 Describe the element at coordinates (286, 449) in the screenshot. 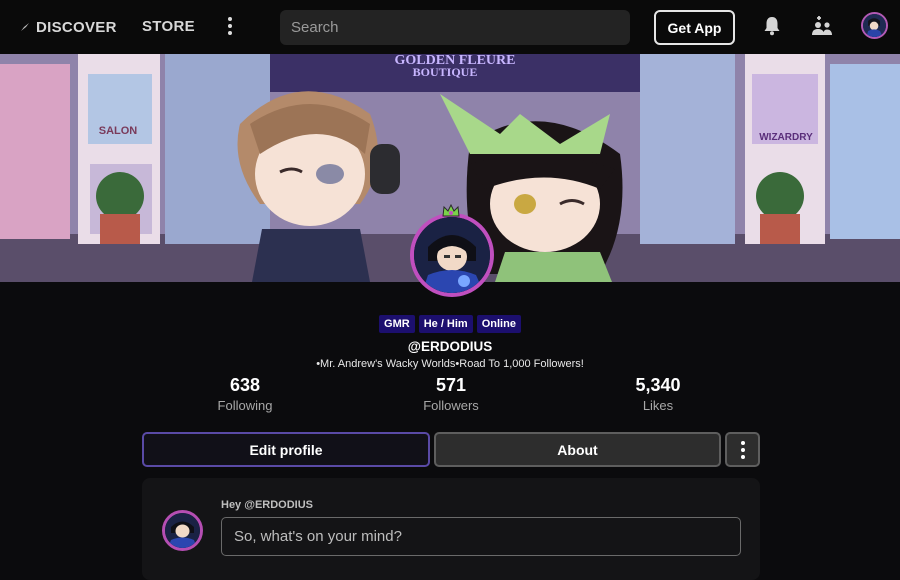

I see `edit-profile-button: Edit profile` at that location.